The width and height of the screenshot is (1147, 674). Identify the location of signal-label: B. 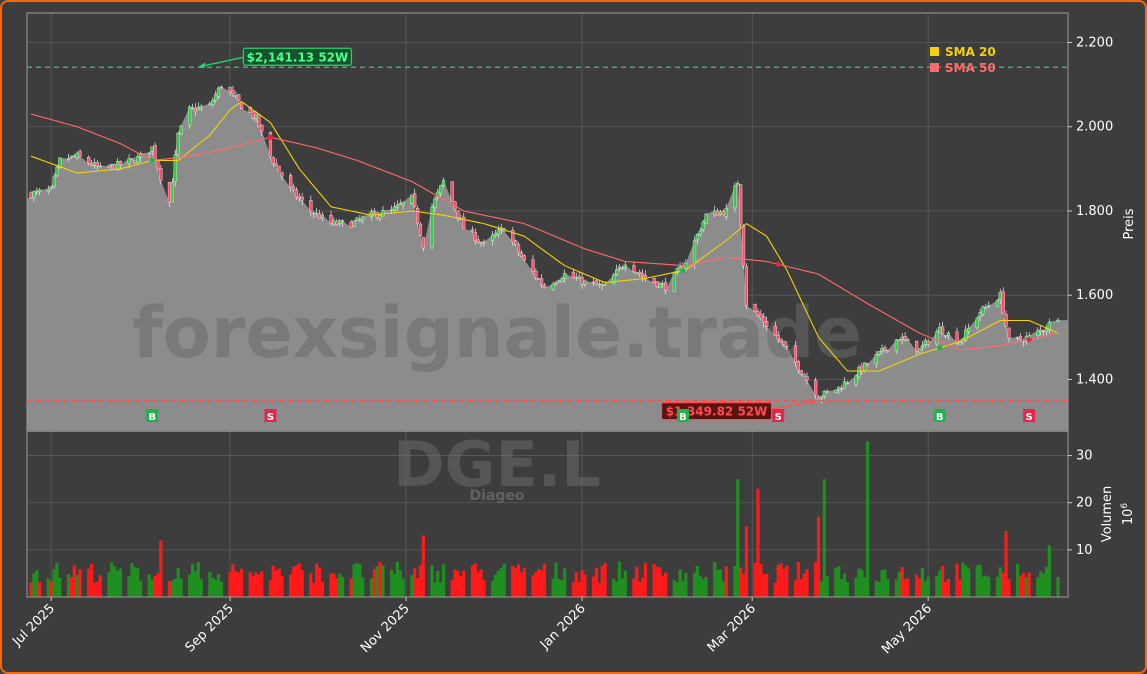
(152, 417).